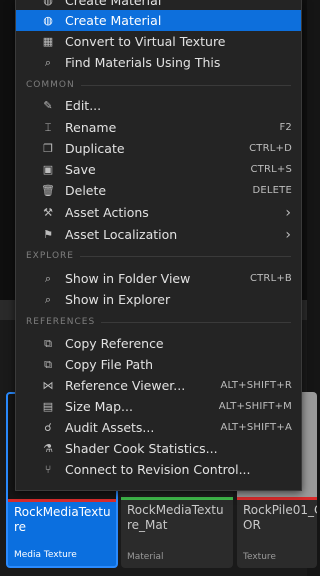  Describe the element at coordinates (145, 557) in the screenshot. I see `asset-type: Material` at that location.